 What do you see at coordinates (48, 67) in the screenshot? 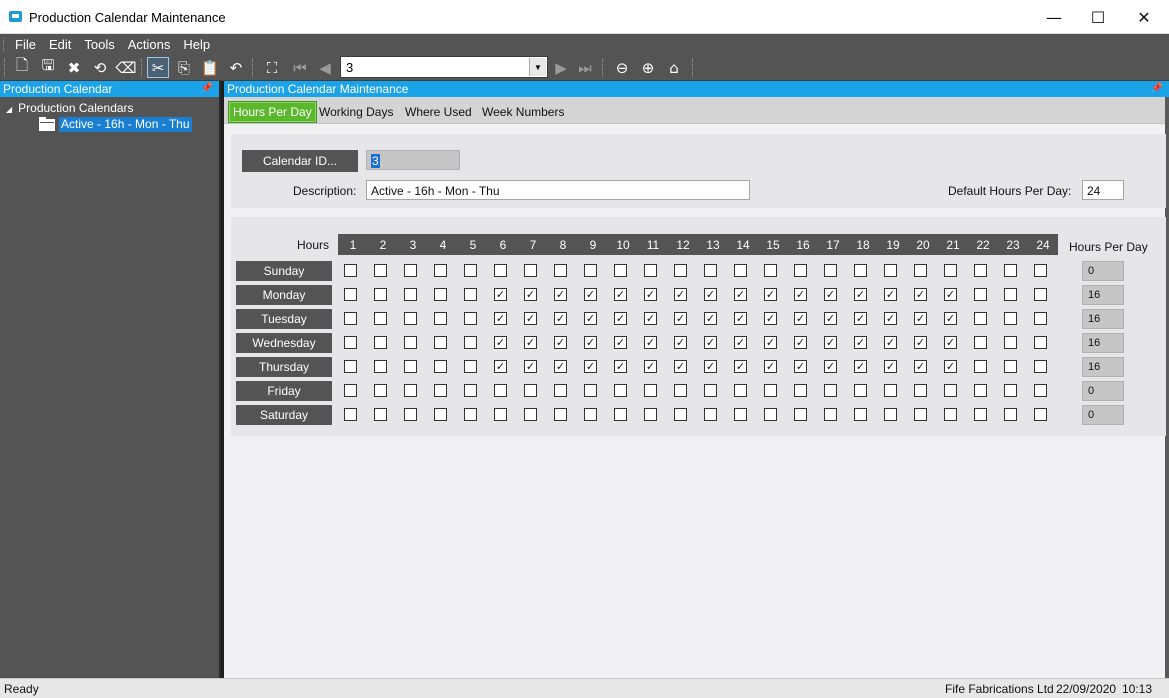
I see `save-icon: 🖫` at bounding box center [48, 67].